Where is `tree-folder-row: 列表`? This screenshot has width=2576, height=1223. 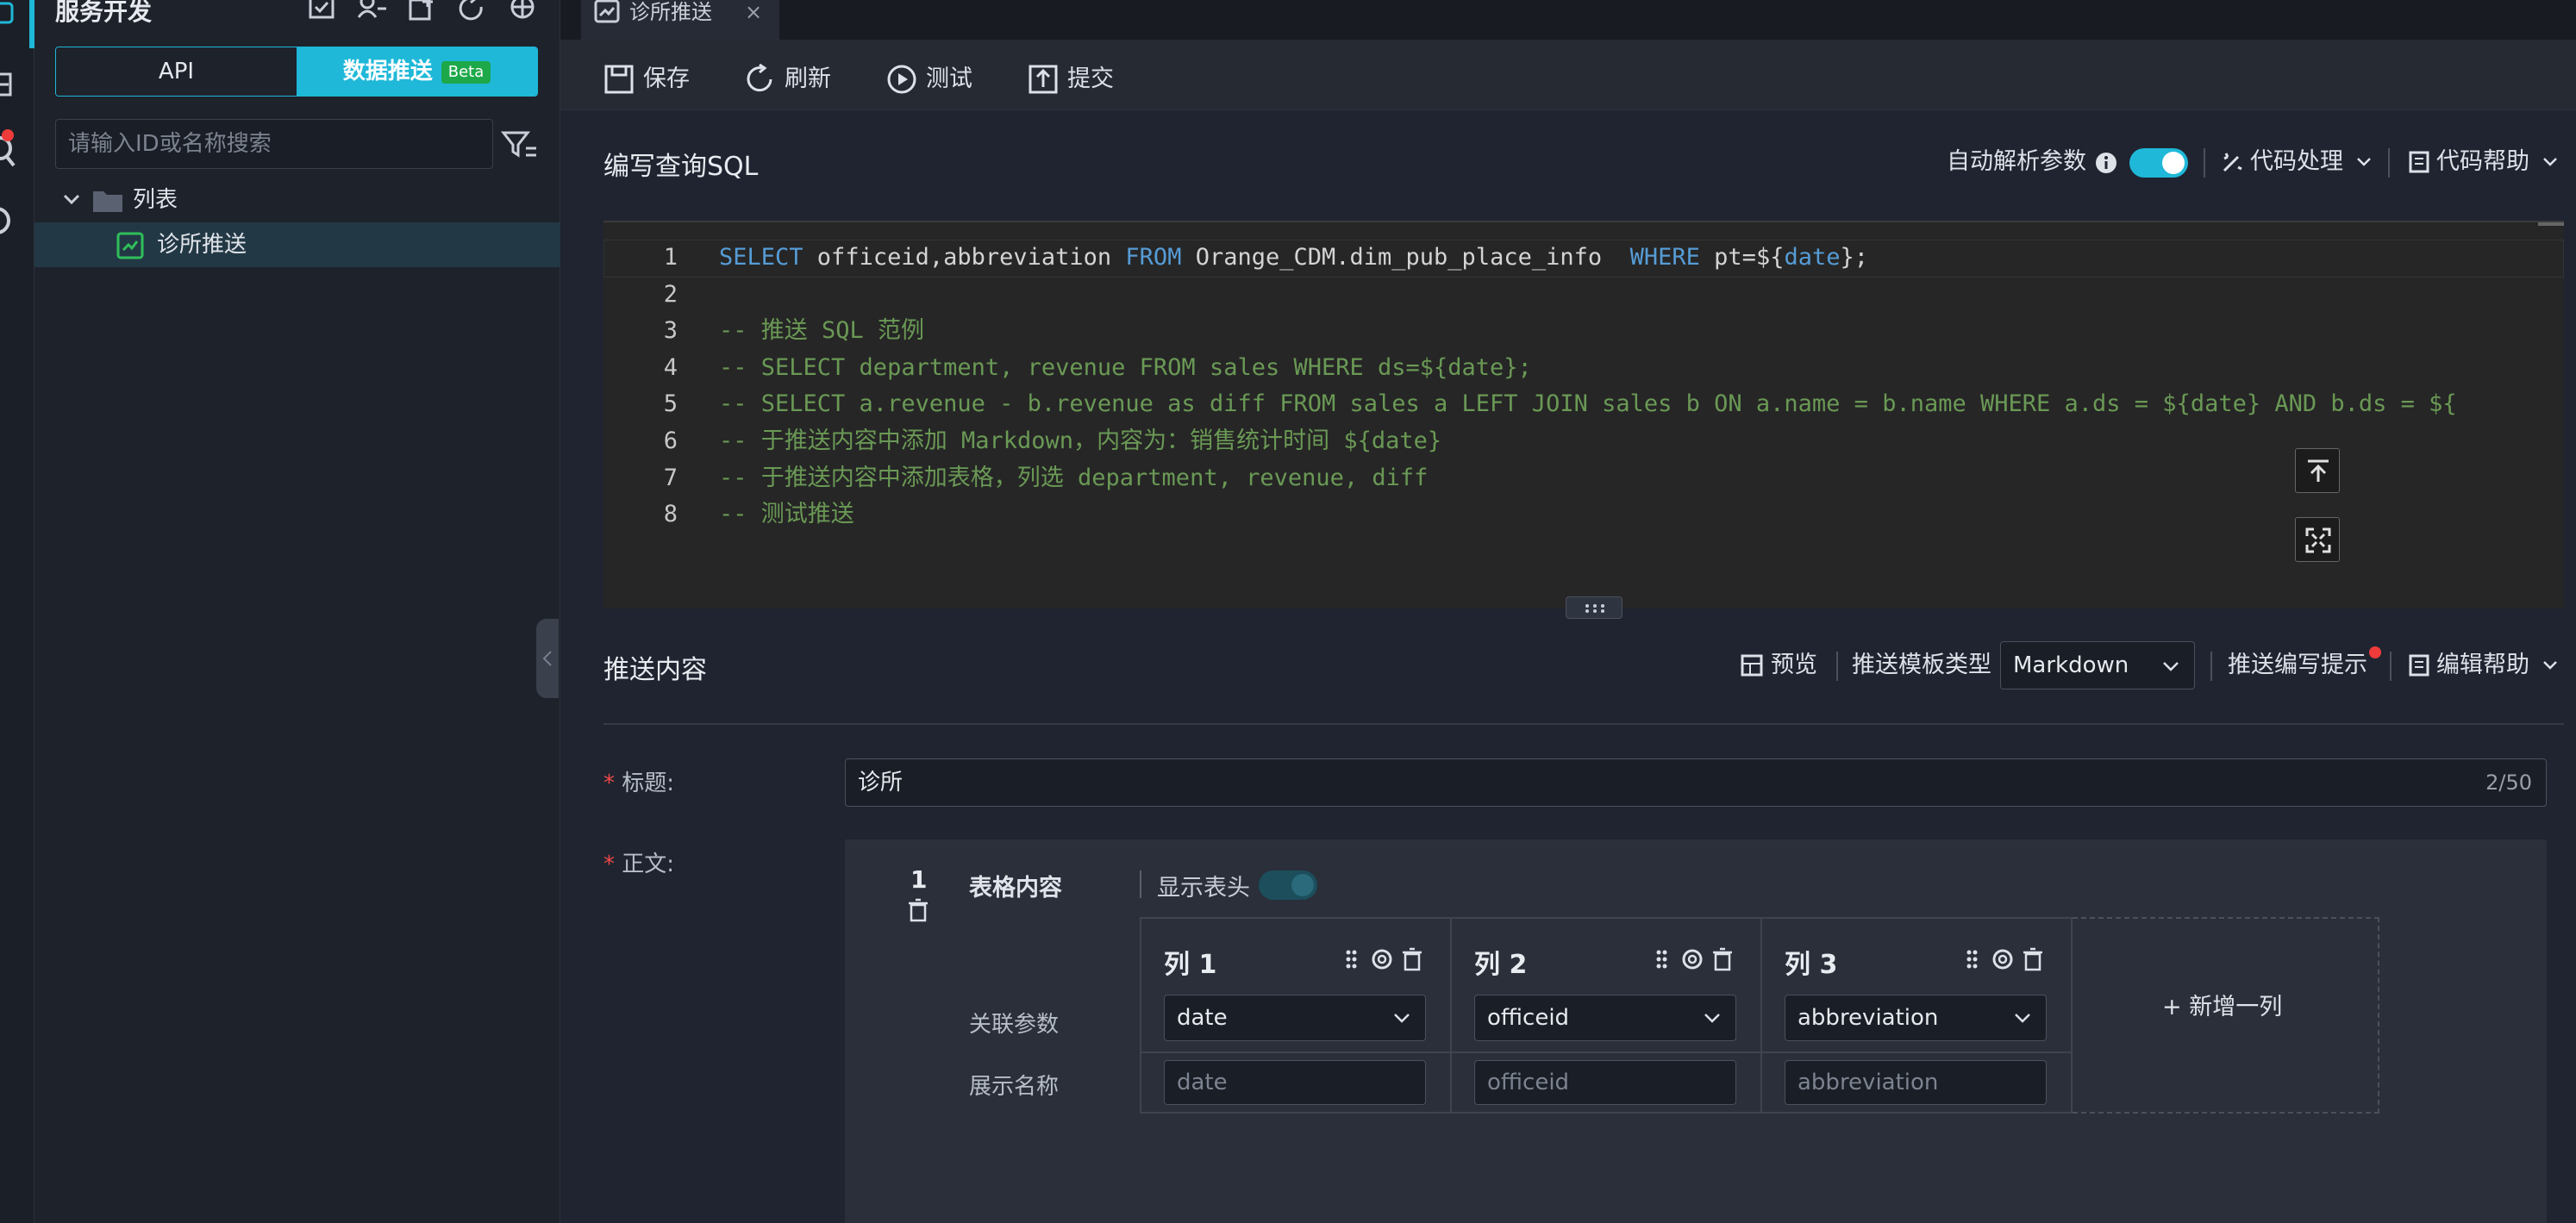
tree-folder-row: 列表 is located at coordinates (297, 200).